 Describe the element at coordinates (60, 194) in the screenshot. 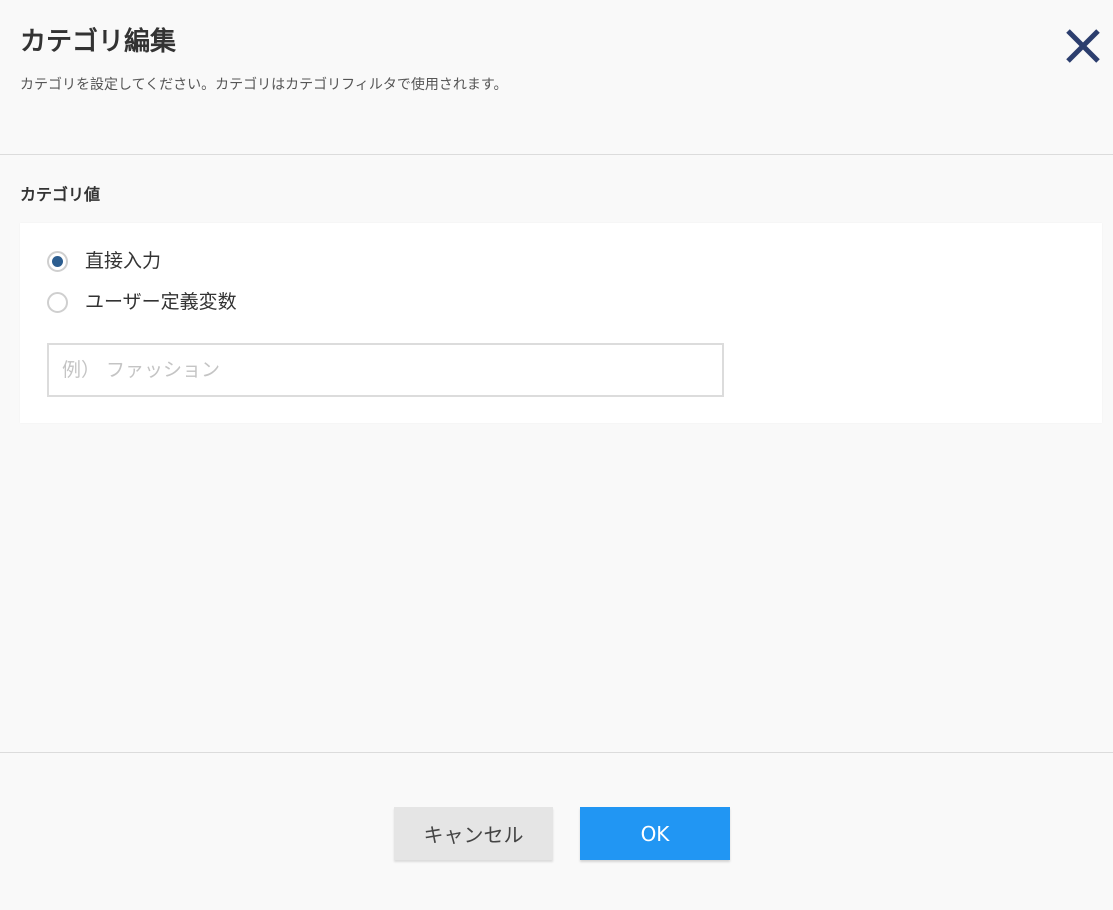

I see `category-value-label: カテゴリ値` at that location.